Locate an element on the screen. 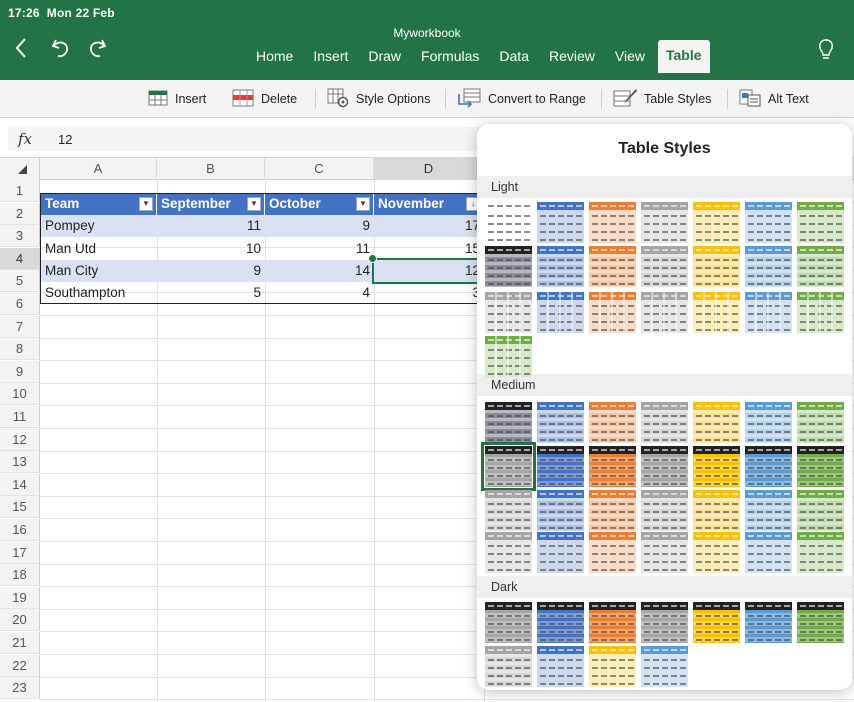  column-header-c: C is located at coordinates (319, 169).